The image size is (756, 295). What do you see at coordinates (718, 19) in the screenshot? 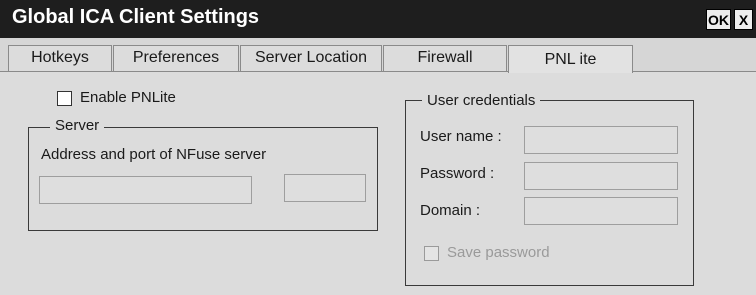
I see `ok-button: OK` at bounding box center [718, 19].